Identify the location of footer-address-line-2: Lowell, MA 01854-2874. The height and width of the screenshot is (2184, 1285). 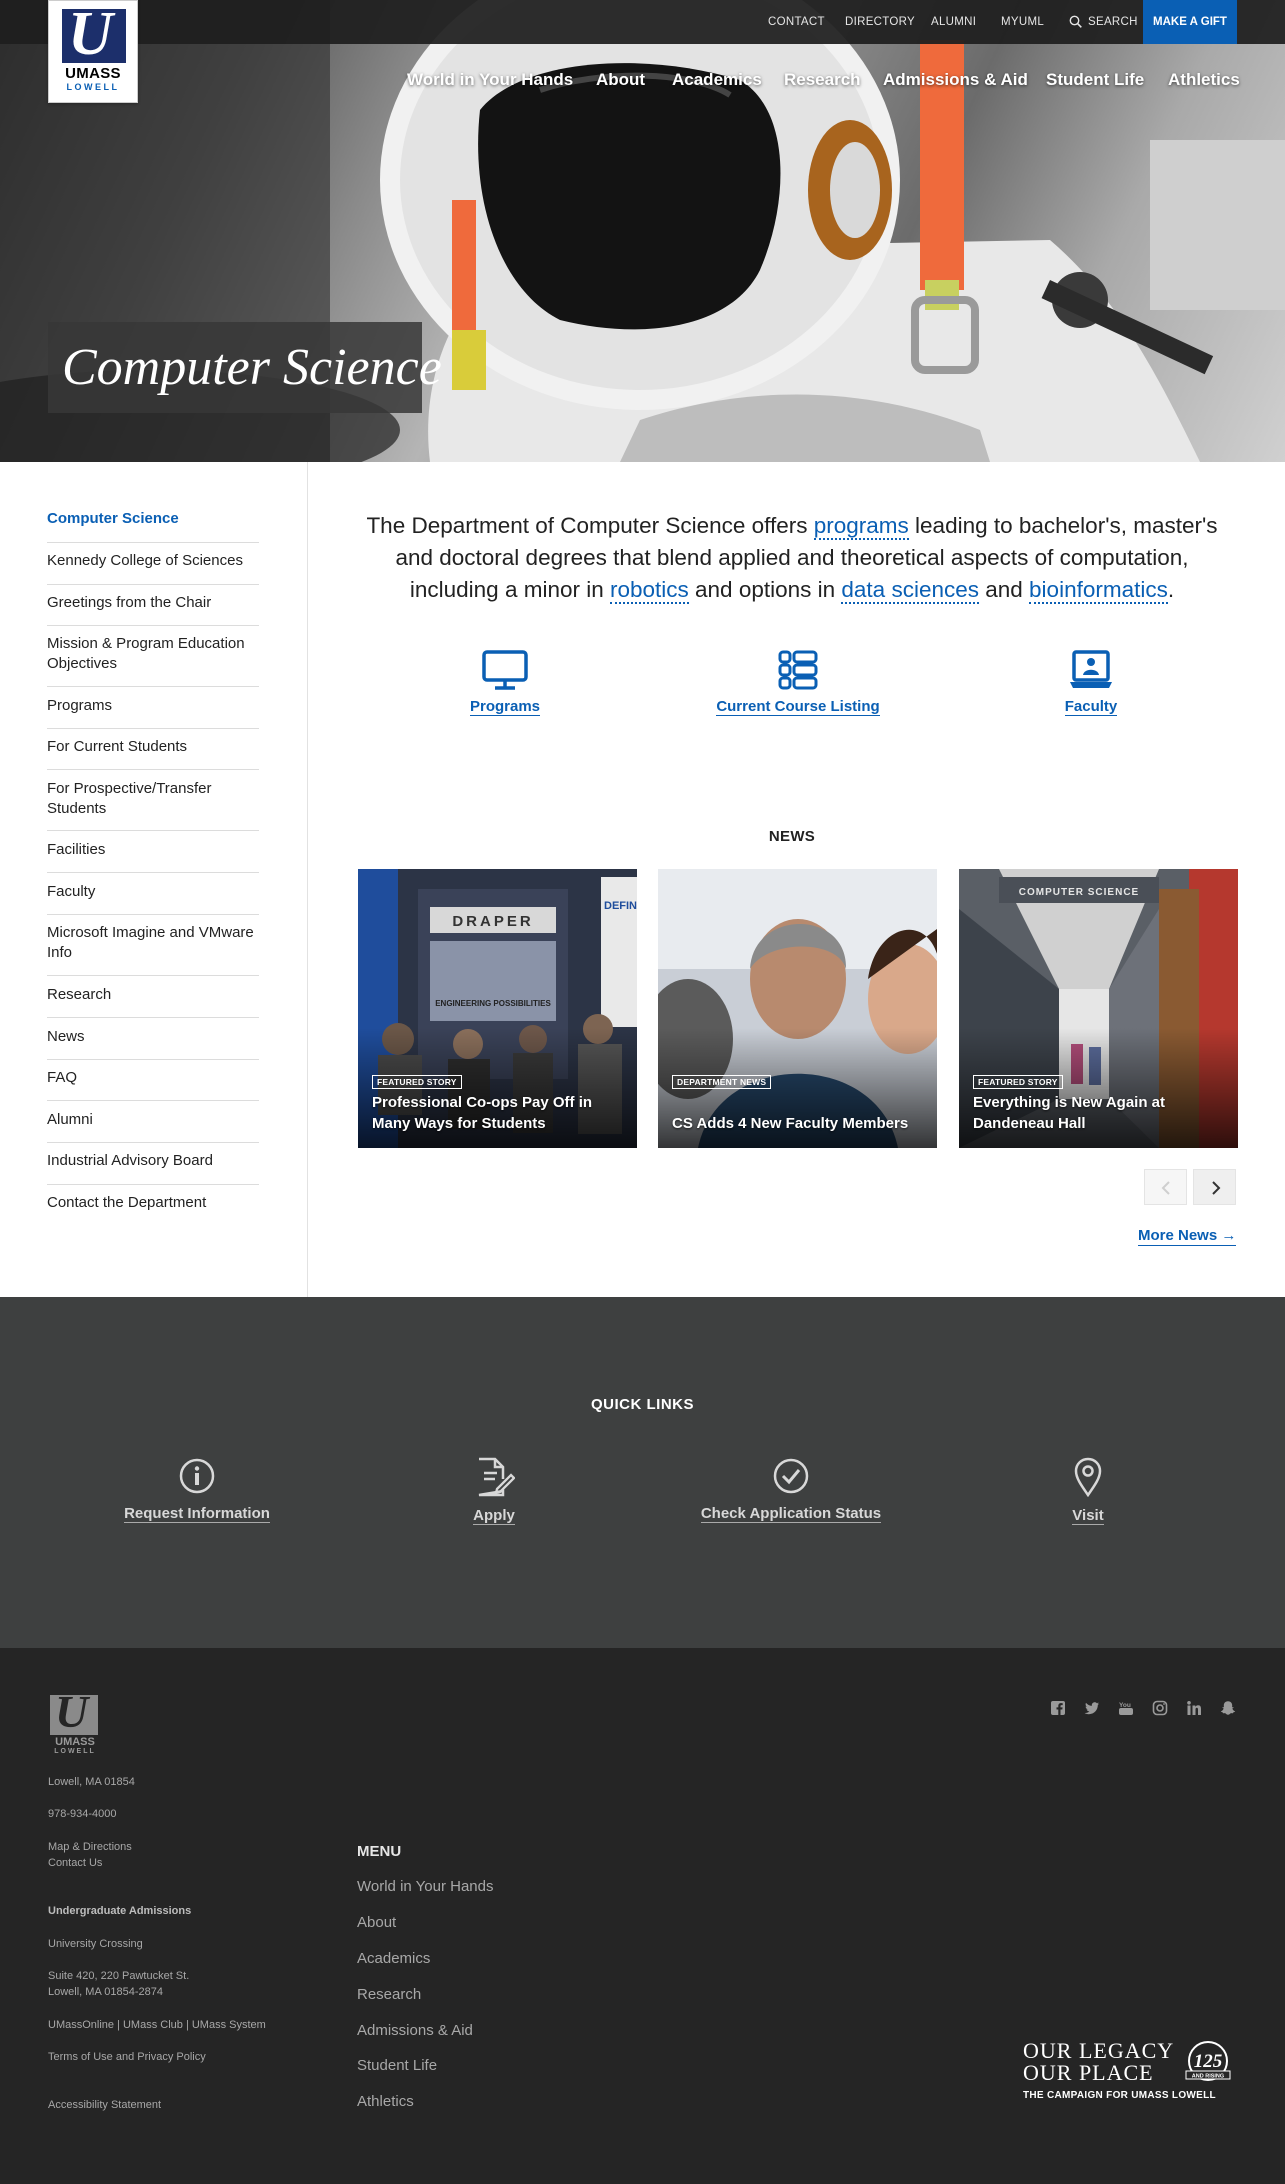
(105, 1992).